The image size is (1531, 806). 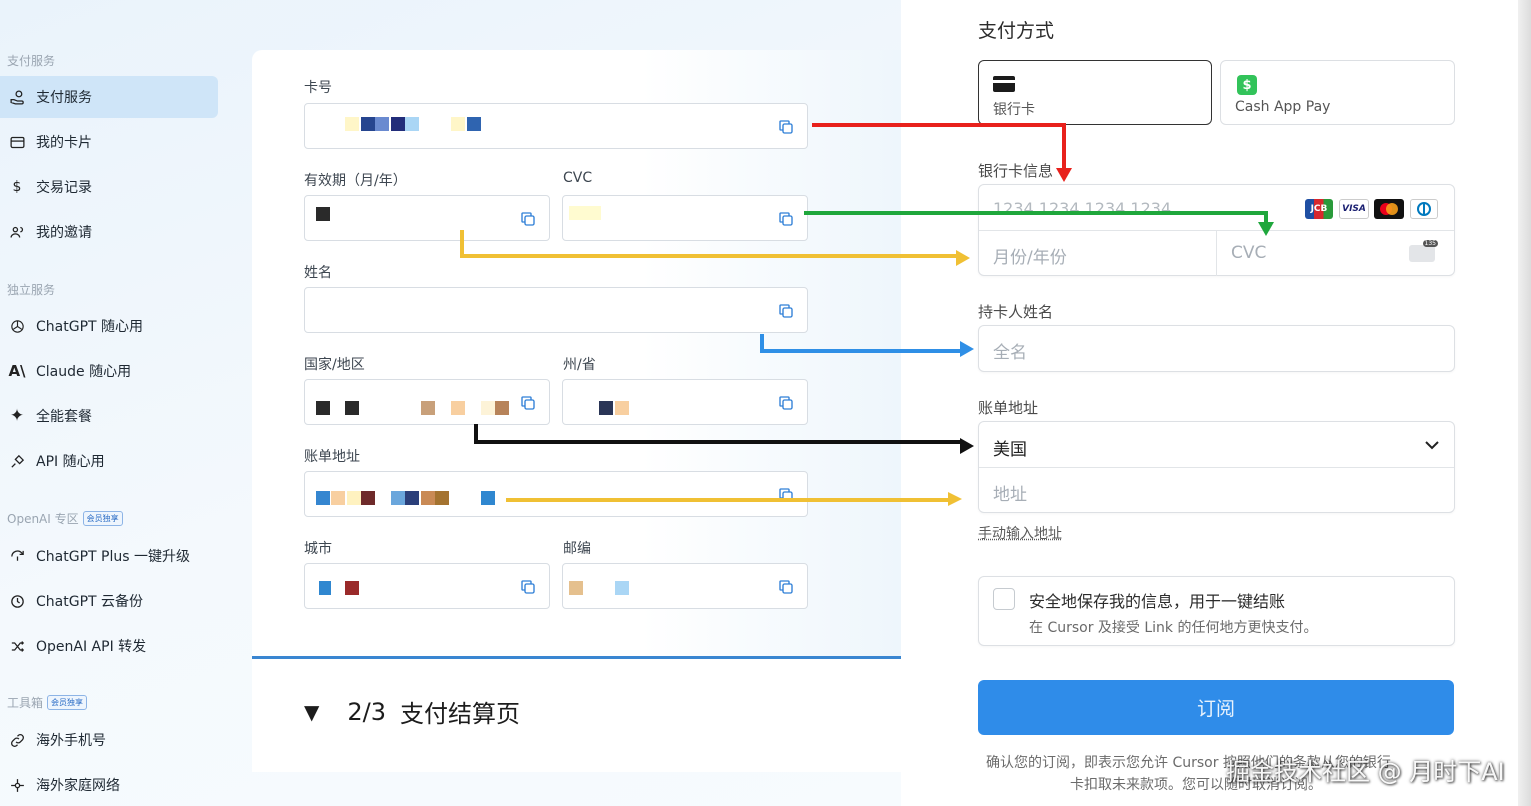 What do you see at coordinates (1016, 31) in the screenshot?
I see `payment-method-title: 支付方式` at bounding box center [1016, 31].